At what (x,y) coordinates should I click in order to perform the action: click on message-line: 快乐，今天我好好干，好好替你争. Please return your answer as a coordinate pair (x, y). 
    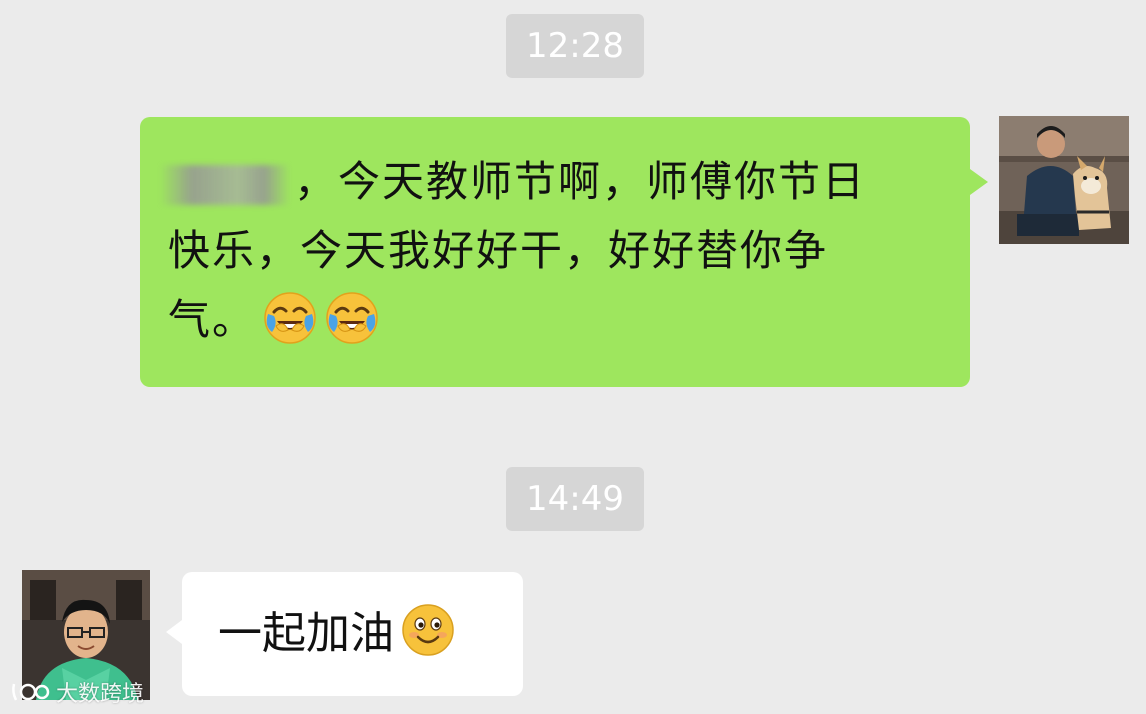
    Looking at the image, I should click on (498, 250).